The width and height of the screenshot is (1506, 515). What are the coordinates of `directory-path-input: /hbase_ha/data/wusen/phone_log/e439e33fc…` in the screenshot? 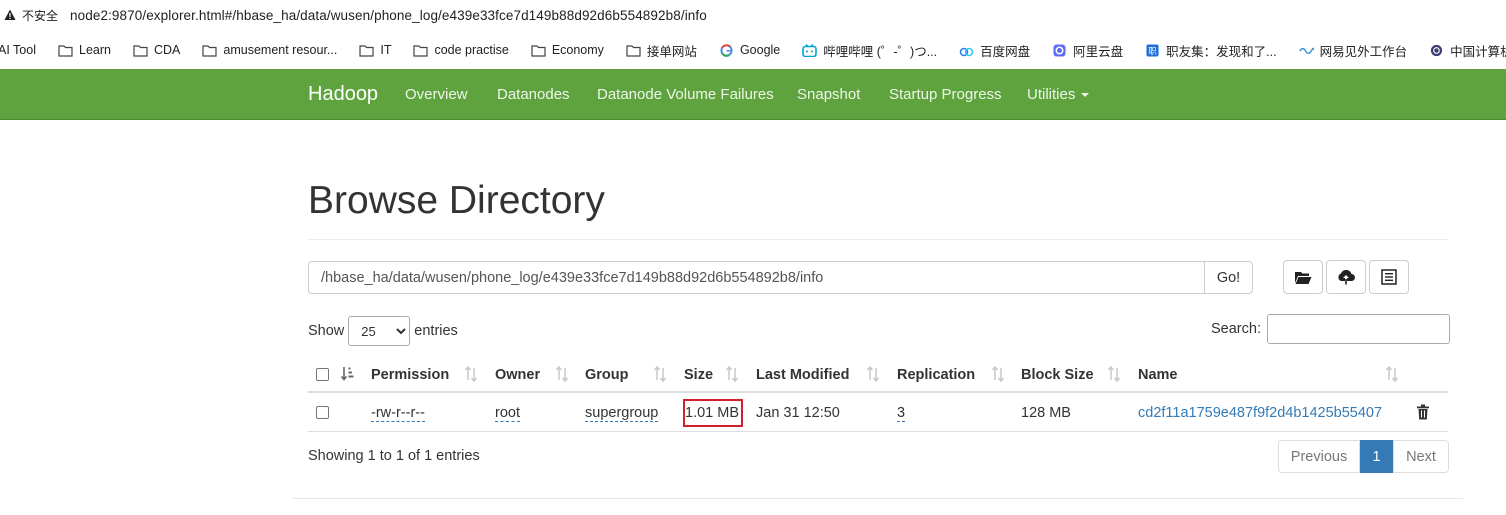 It's located at (756, 277).